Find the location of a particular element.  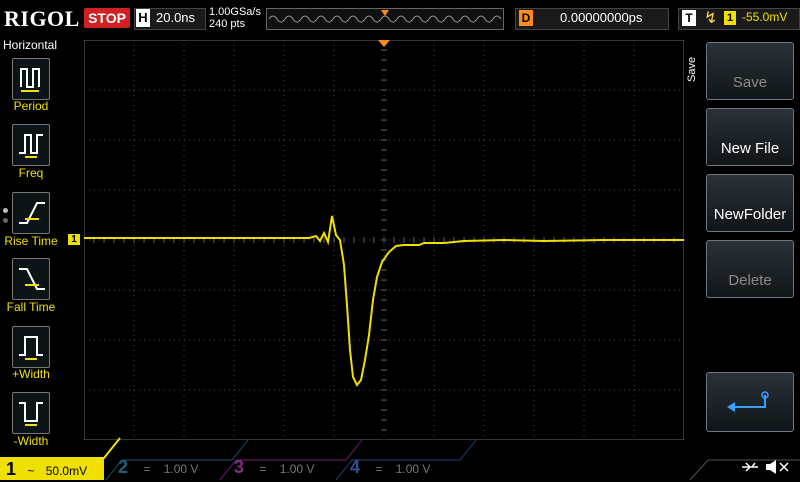

save-label: Save is located at coordinates (750, 82).